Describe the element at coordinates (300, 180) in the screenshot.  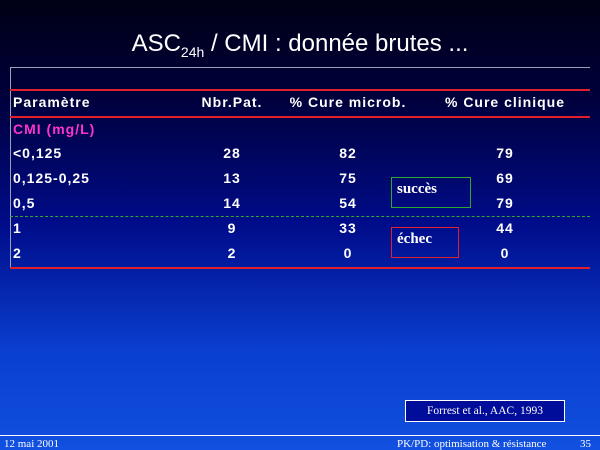
I see `table-row: 0,125-0,25 13 75 69` at that location.